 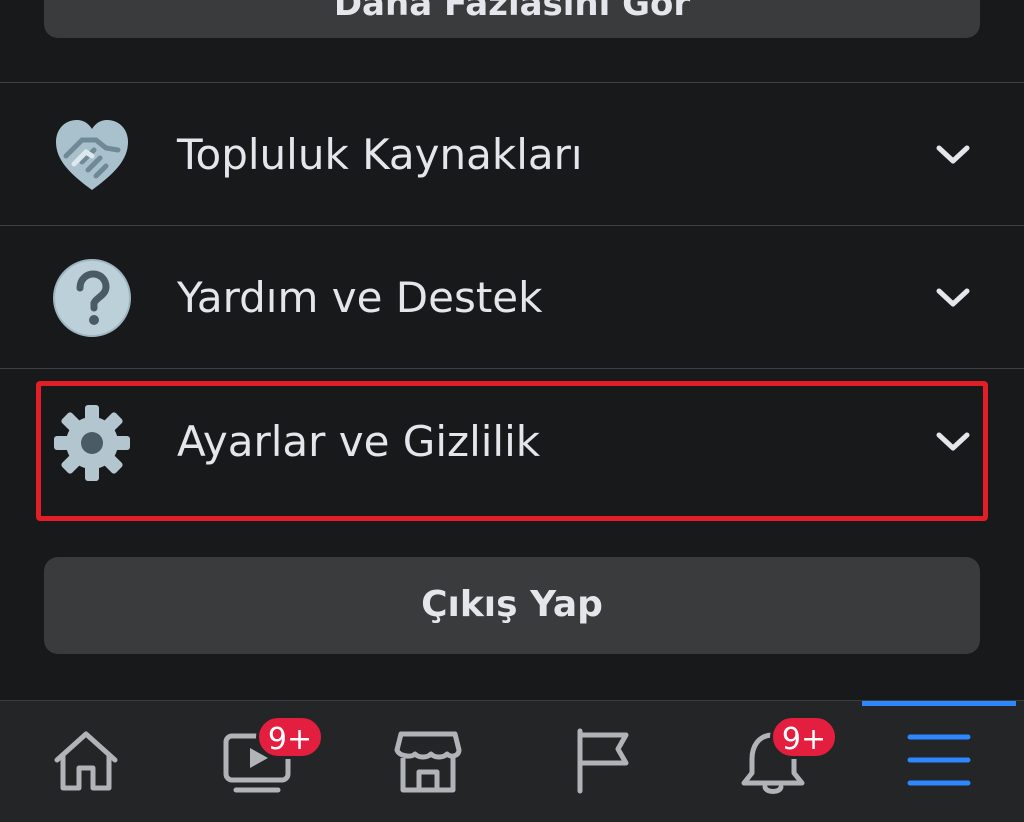 What do you see at coordinates (769, 761) in the screenshot?
I see `tab-notifications: 9+` at bounding box center [769, 761].